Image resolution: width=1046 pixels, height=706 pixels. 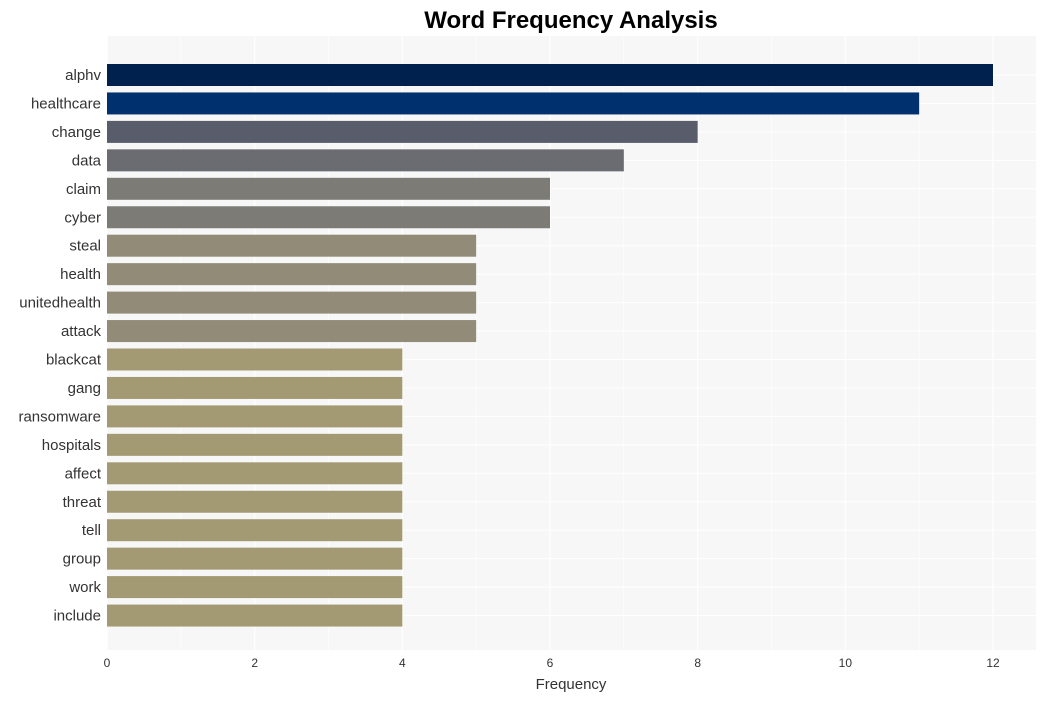 I want to click on x-tick-label: 6, so click(x=550, y=663).